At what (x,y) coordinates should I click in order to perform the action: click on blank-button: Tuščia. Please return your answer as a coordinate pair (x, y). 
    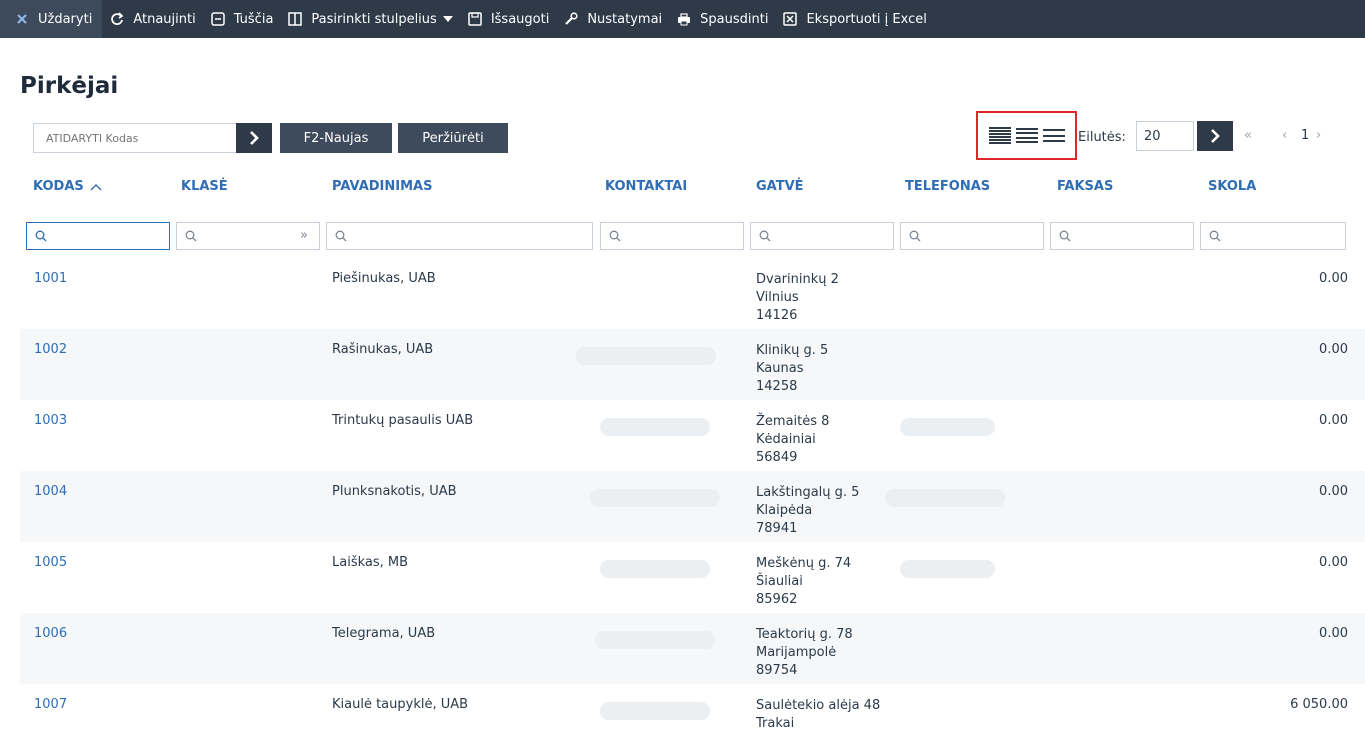
    Looking at the image, I should click on (242, 19).